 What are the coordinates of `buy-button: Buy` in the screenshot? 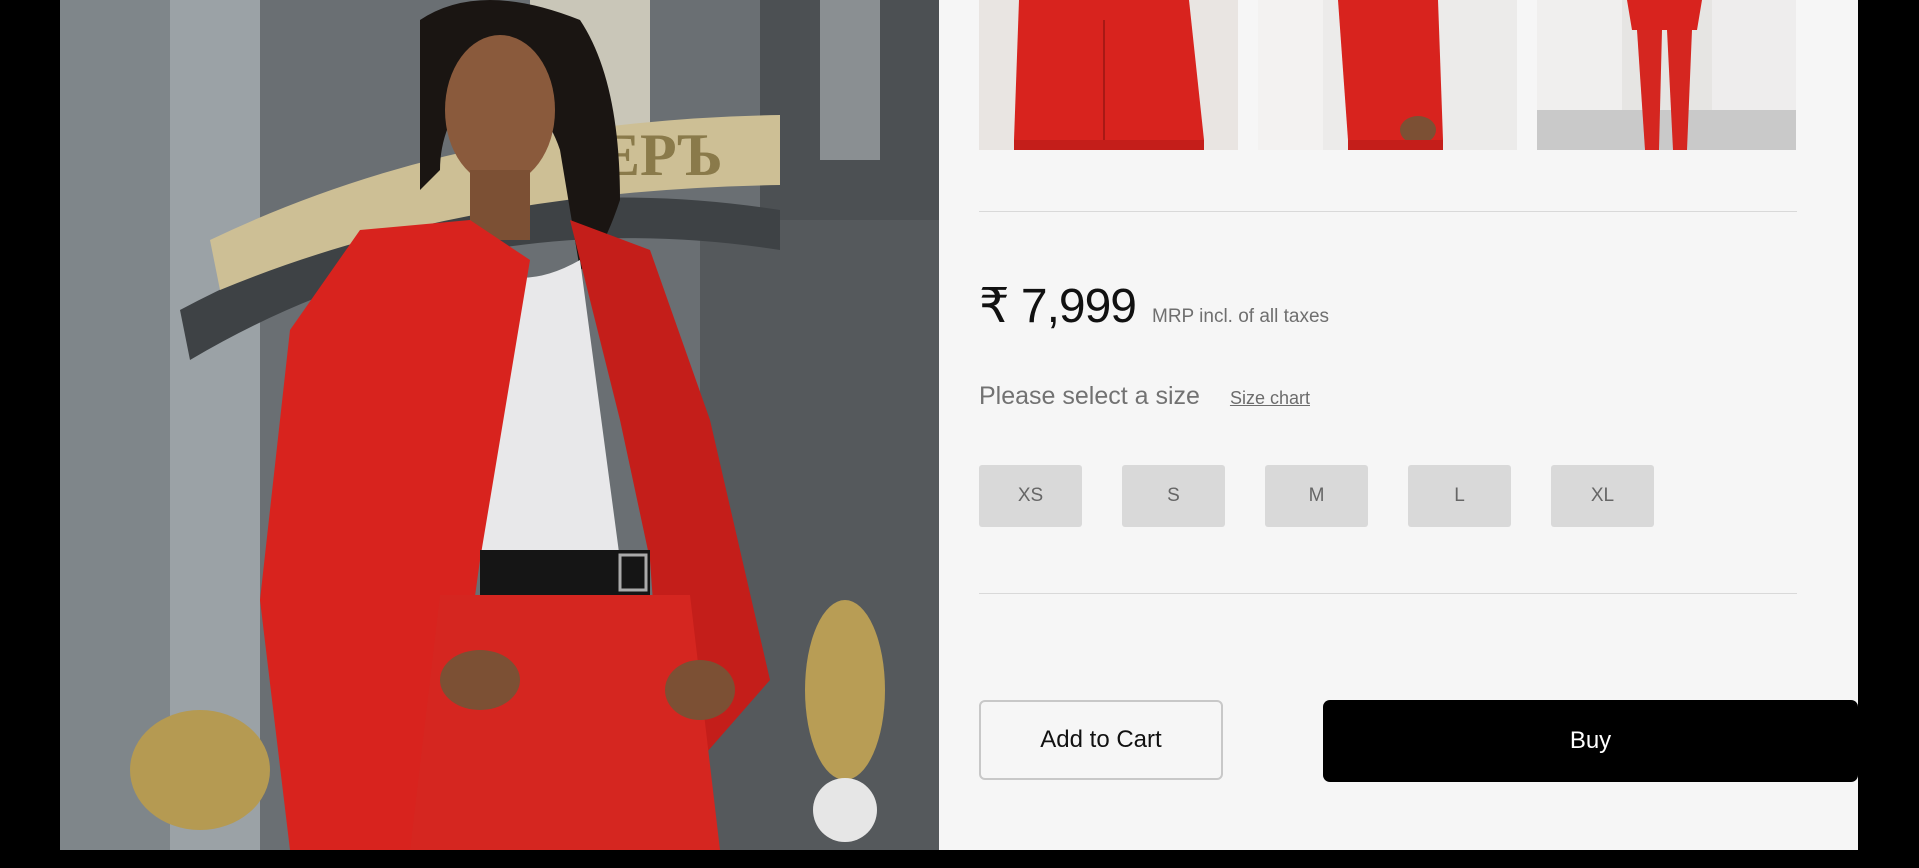 It's located at (1590, 741).